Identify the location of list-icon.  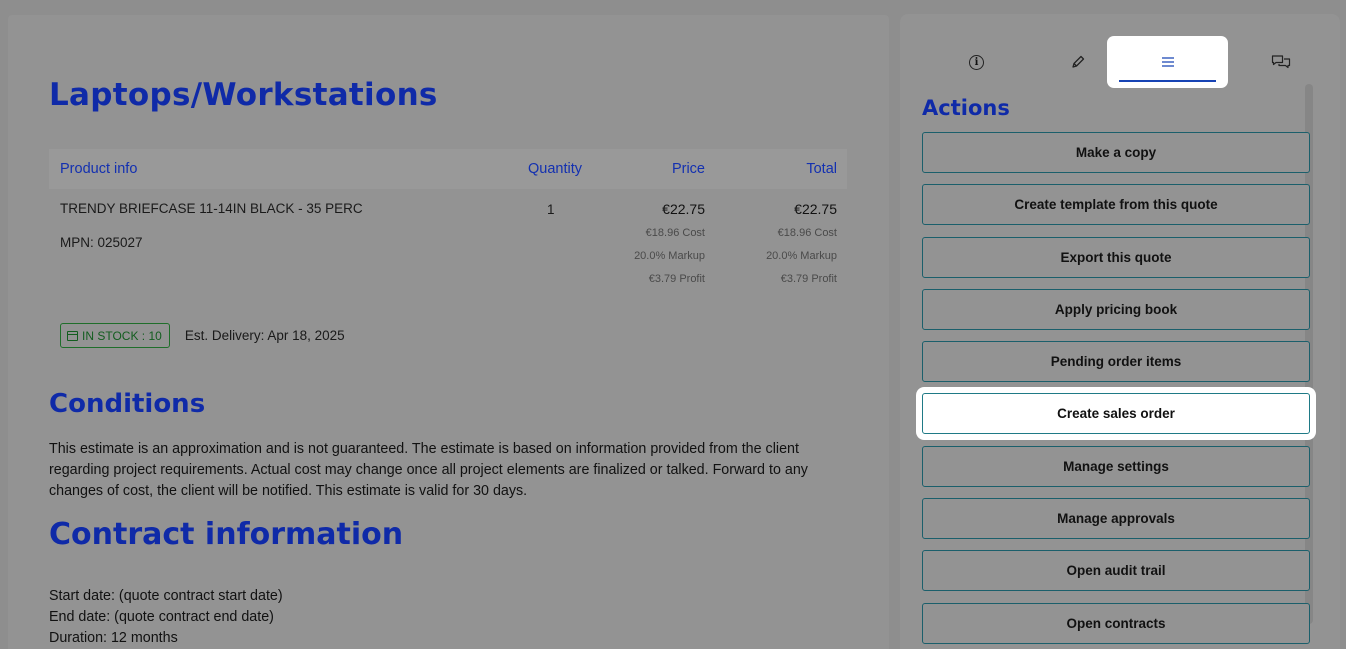
(1167, 62).